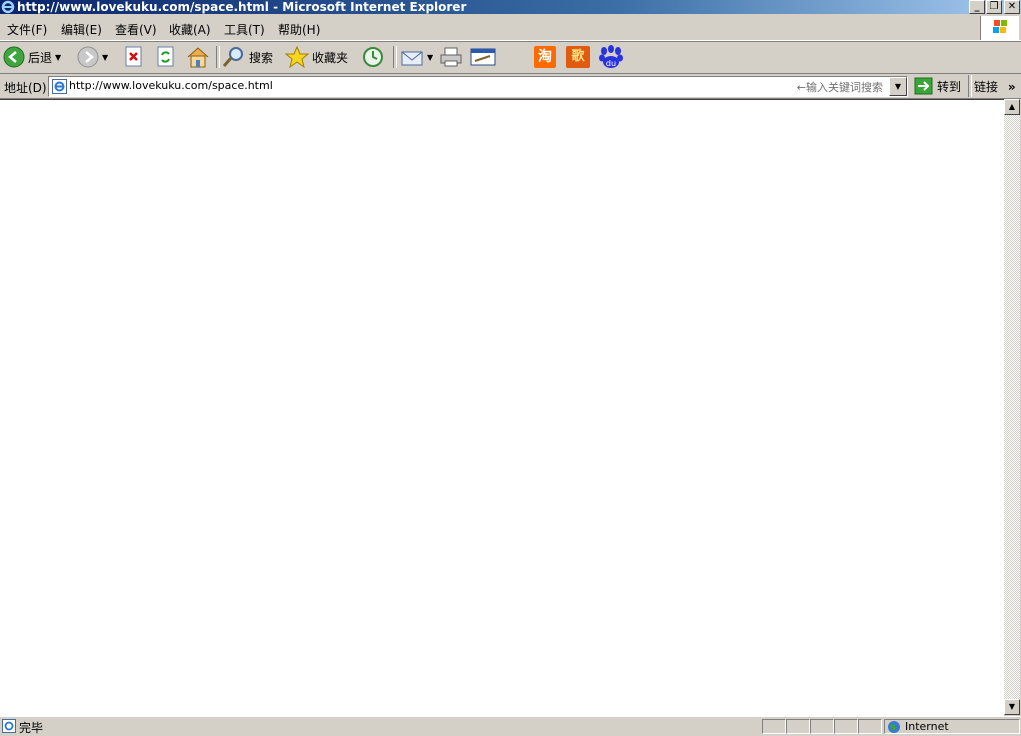  Describe the element at coordinates (1012, 707) in the screenshot. I see `scroll-down-button: ▼` at that location.